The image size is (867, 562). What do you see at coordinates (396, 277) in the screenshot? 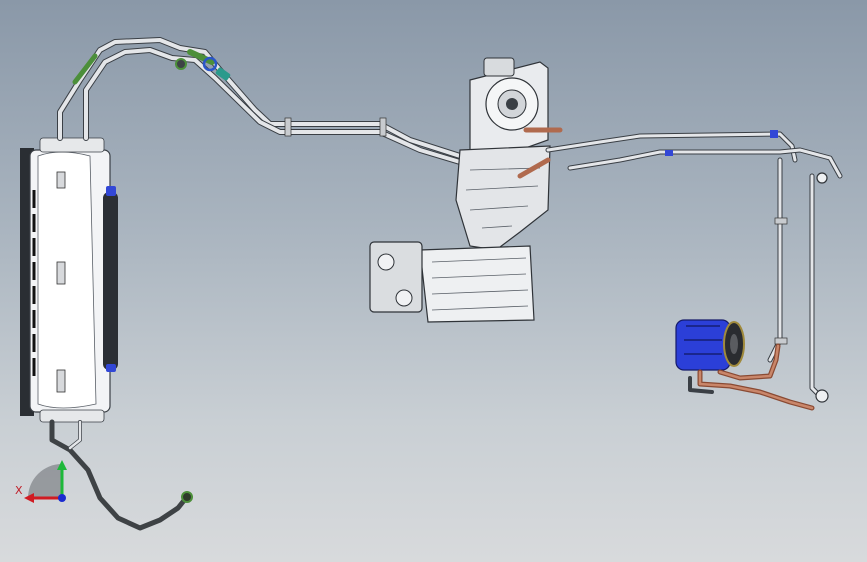
I see `actuator-block` at bounding box center [396, 277].